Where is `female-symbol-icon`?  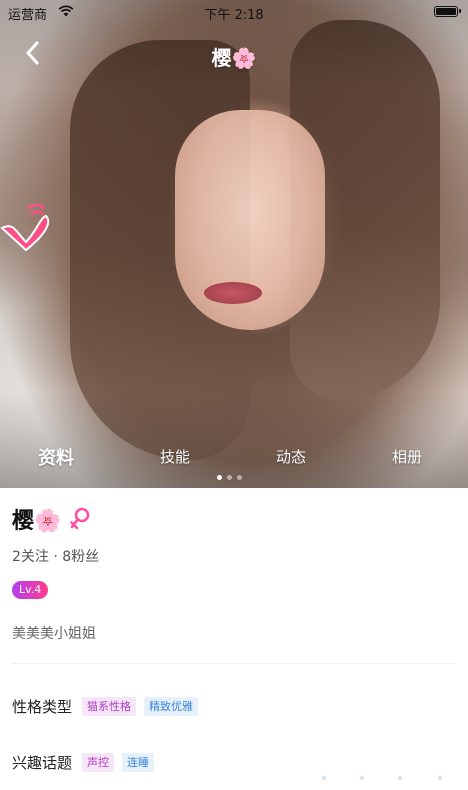
female-symbol-icon is located at coordinates (80, 518).